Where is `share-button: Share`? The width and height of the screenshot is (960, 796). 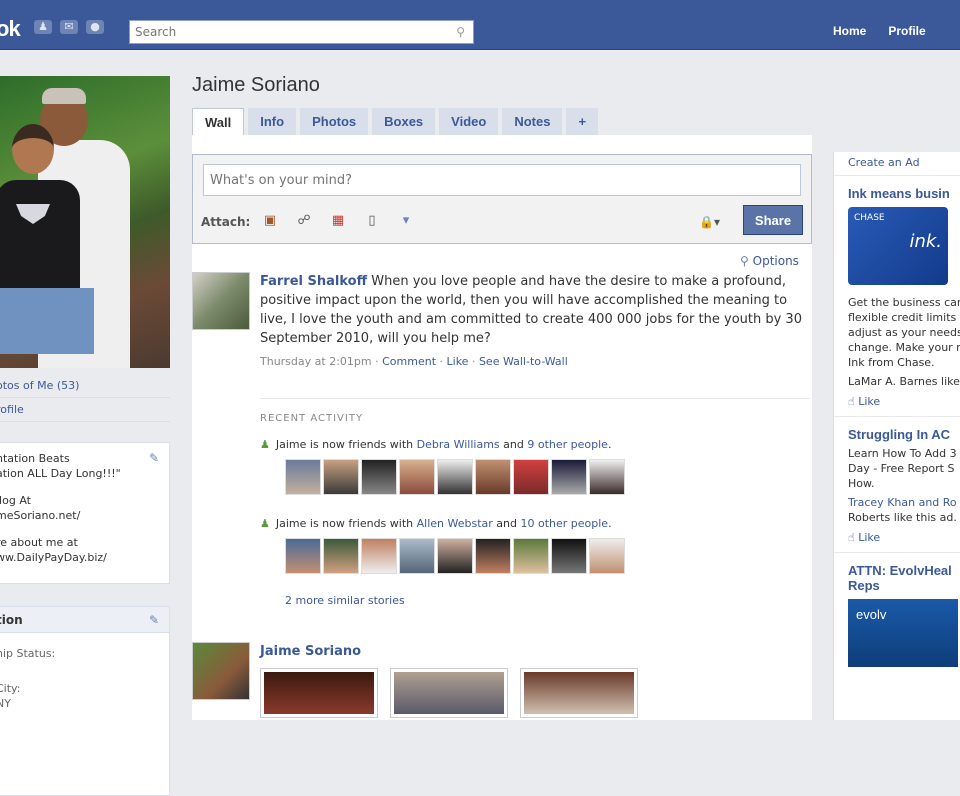
share-button: Share is located at coordinates (773, 220).